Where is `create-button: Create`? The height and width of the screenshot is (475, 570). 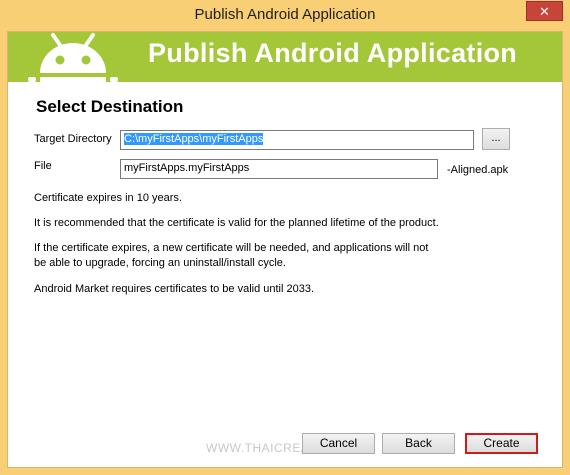
create-button: Create is located at coordinates (501, 443).